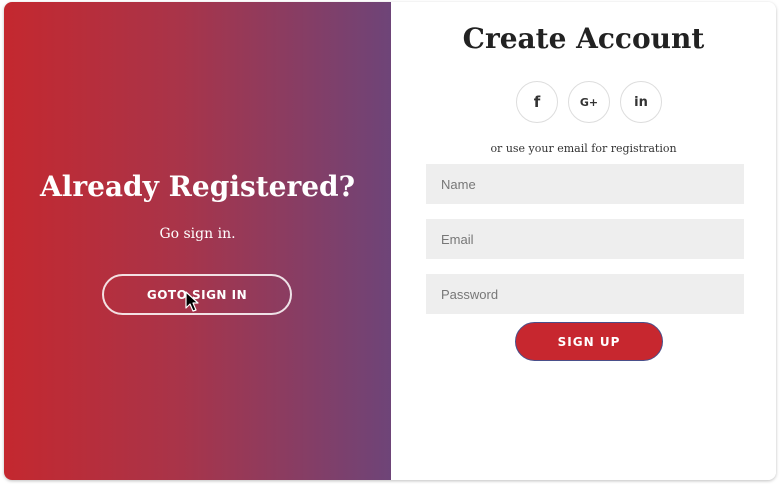 The height and width of the screenshot is (484, 780). I want to click on google-plus-icon: G+, so click(589, 102).